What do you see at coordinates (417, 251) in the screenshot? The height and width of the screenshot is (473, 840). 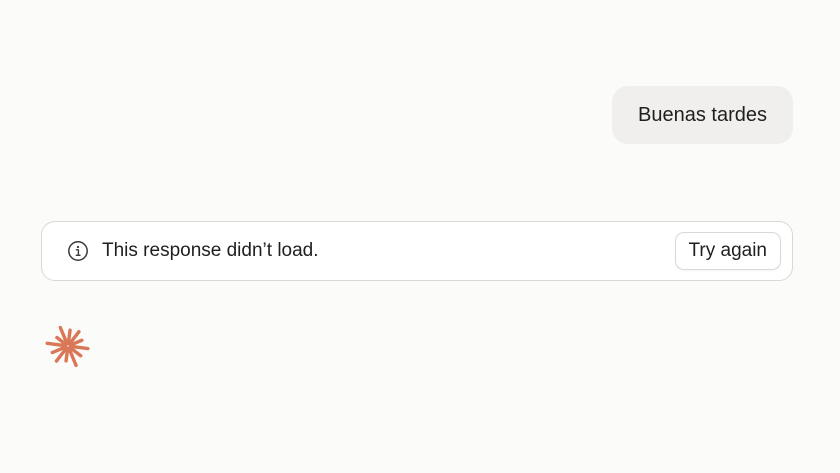 I see `error-banner: This response didn’t load. Try again` at bounding box center [417, 251].